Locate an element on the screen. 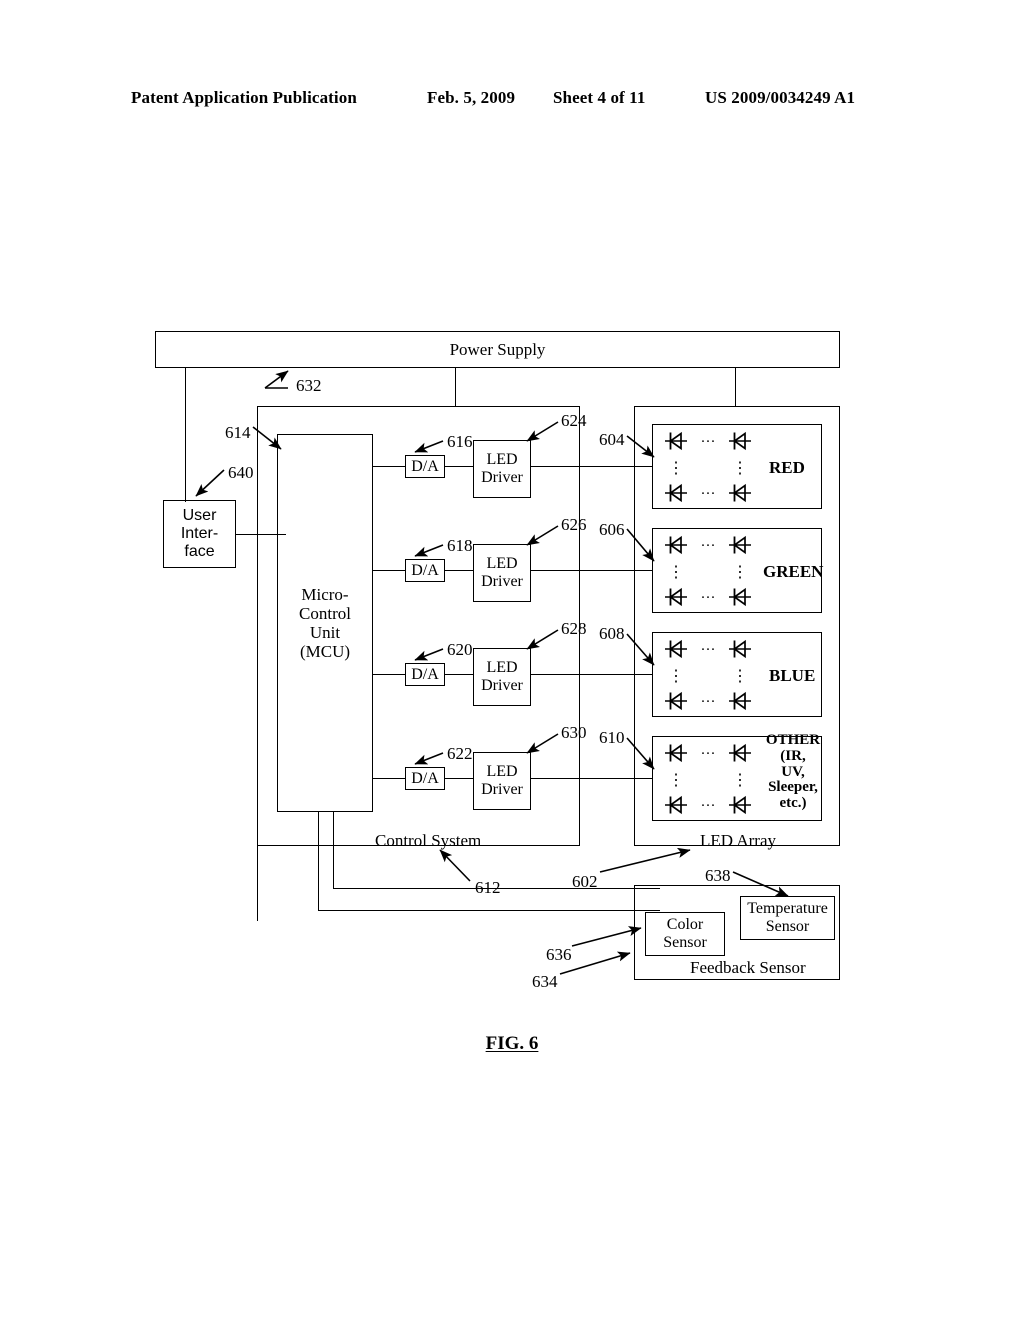 The height and width of the screenshot is (1320, 1024). da-converter-4: D/A is located at coordinates (425, 778).